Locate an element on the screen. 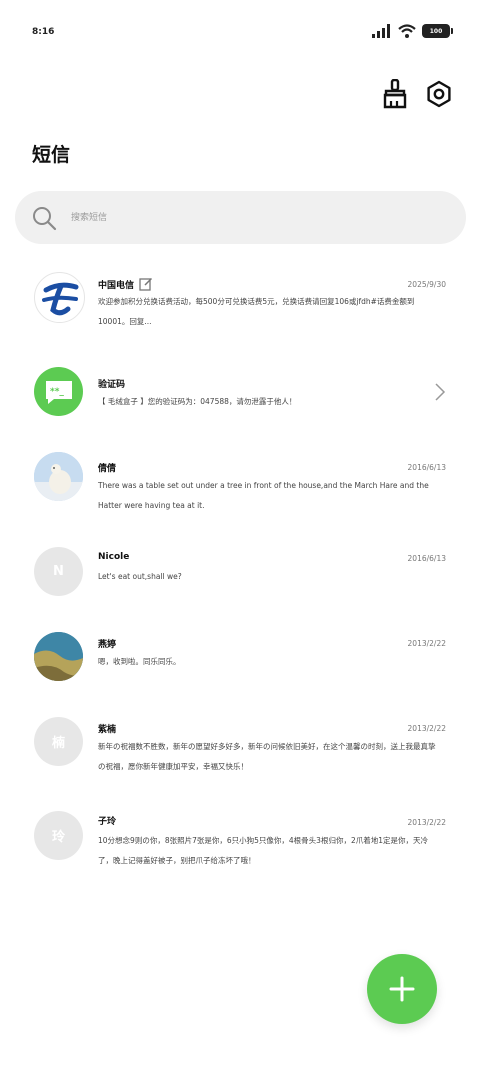 This screenshot has width=480, height=1067. new-message-button is located at coordinates (402, 989).